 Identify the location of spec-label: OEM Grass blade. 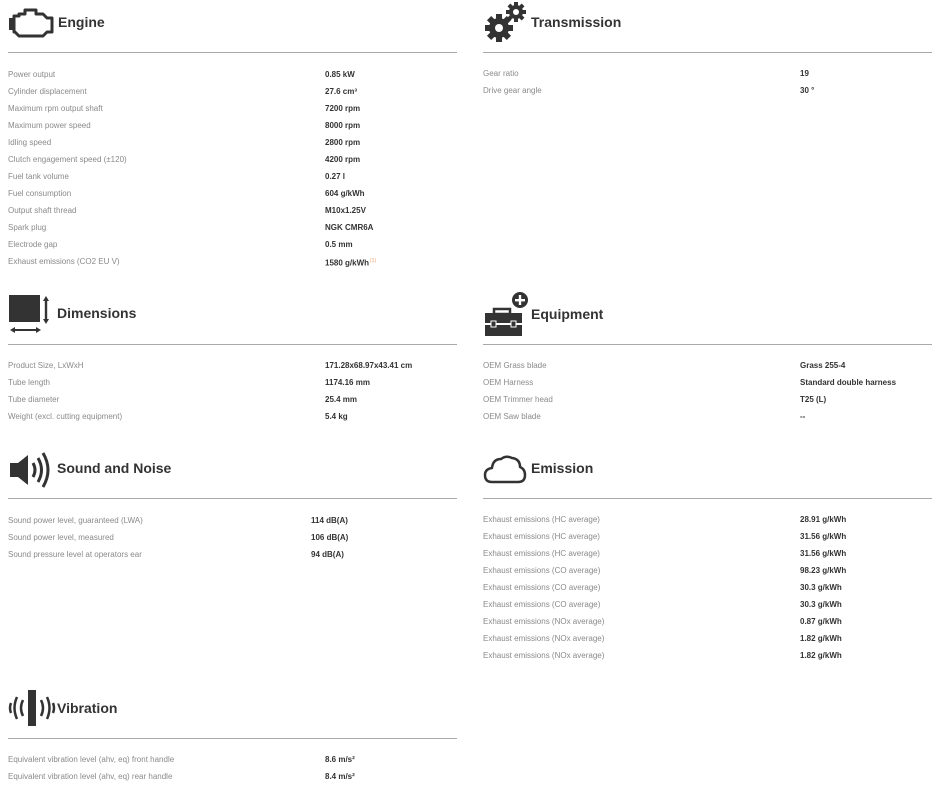
(515, 365).